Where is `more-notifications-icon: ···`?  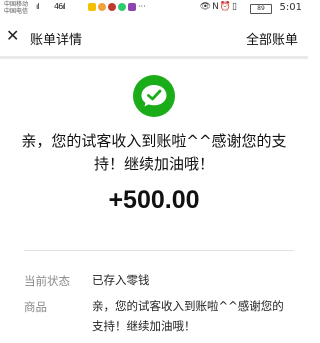 more-notifications-icon: ··· is located at coordinates (142, 6).